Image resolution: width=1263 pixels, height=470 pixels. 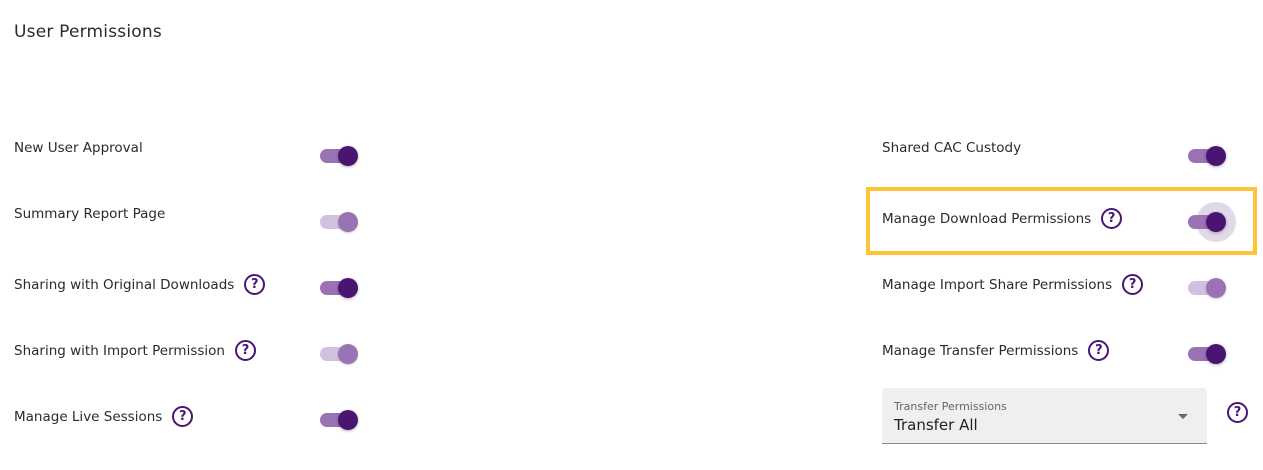 What do you see at coordinates (124, 284) in the screenshot?
I see `permission-label-text: Sharing with Original Downloads` at bounding box center [124, 284].